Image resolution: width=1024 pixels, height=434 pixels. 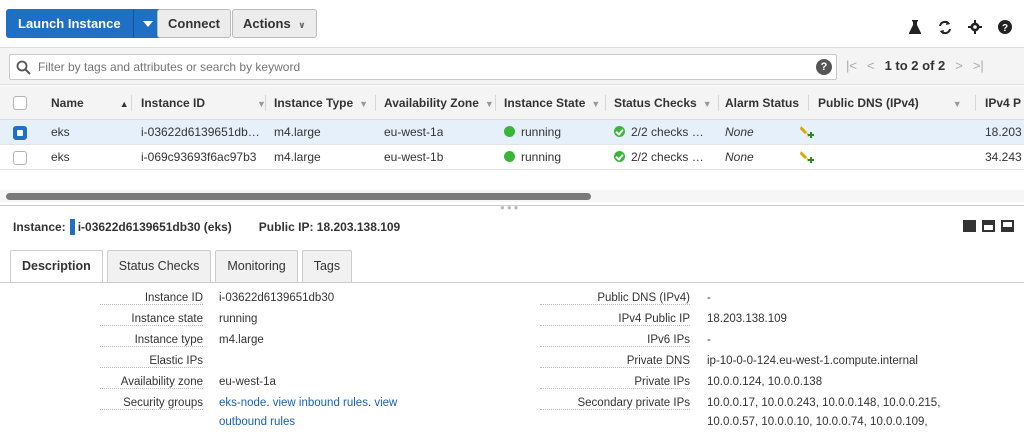 I want to click on prev-page-icon: <, so click(x=871, y=65).